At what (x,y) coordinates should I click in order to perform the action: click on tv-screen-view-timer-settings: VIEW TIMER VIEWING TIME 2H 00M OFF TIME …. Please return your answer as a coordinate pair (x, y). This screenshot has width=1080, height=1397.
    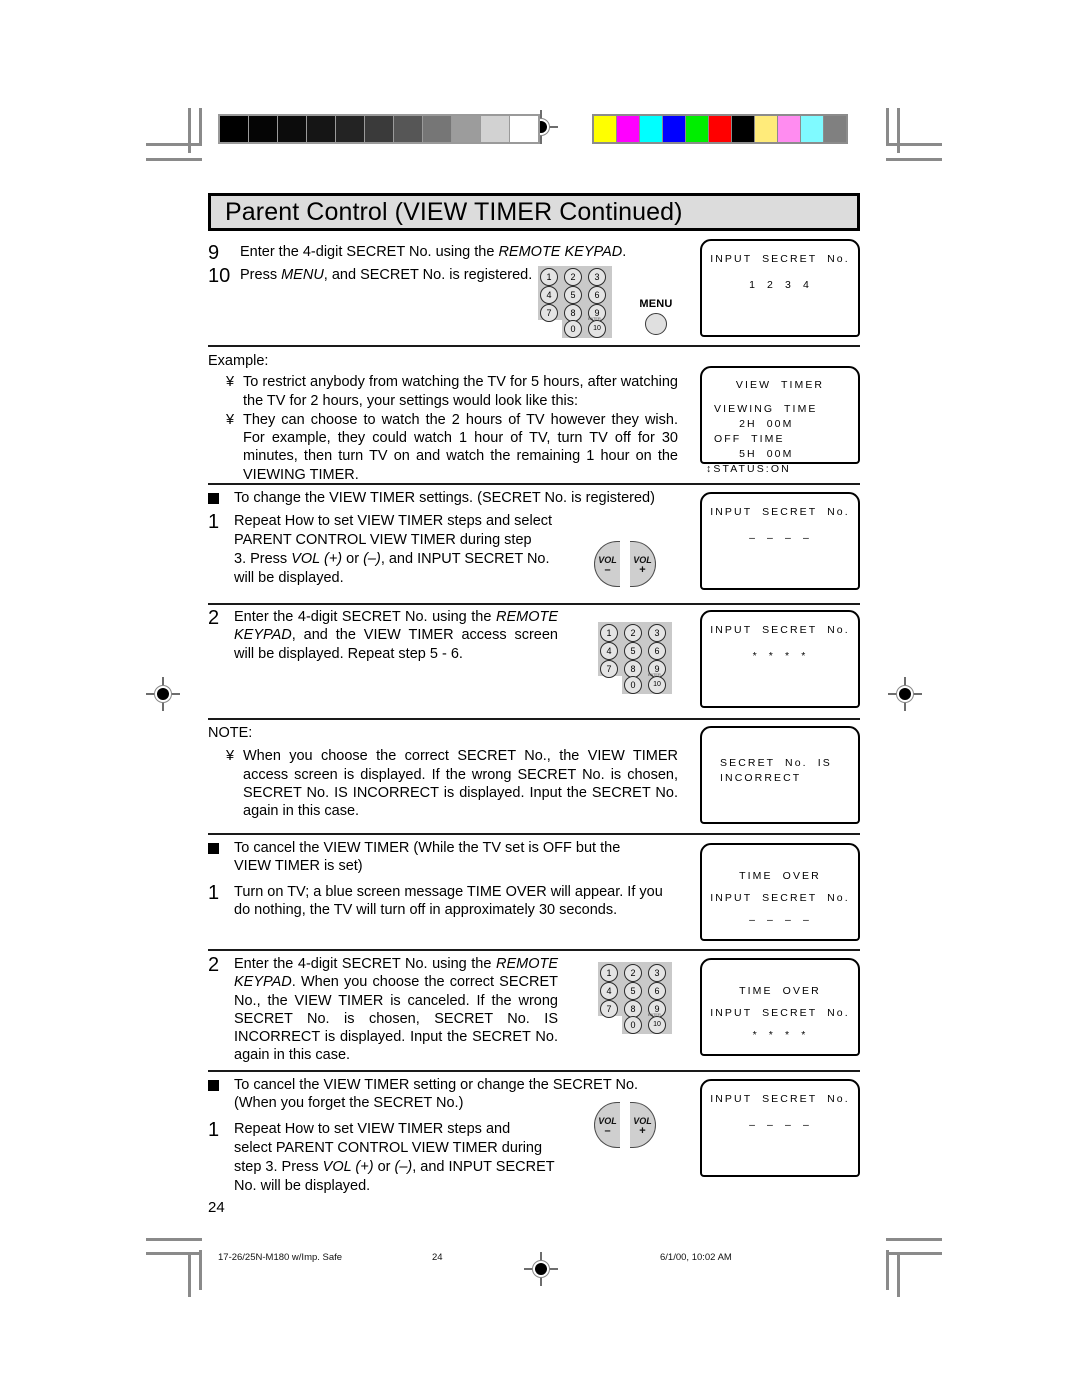
    Looking at the image, I should click on (780, 420).